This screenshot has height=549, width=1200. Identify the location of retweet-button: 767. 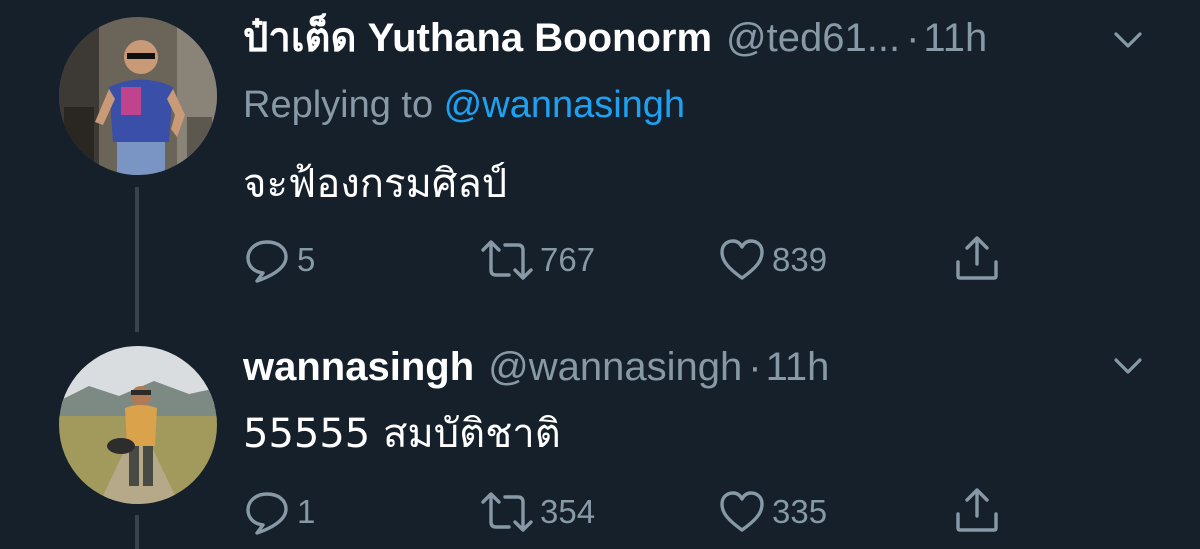
(537, 260).